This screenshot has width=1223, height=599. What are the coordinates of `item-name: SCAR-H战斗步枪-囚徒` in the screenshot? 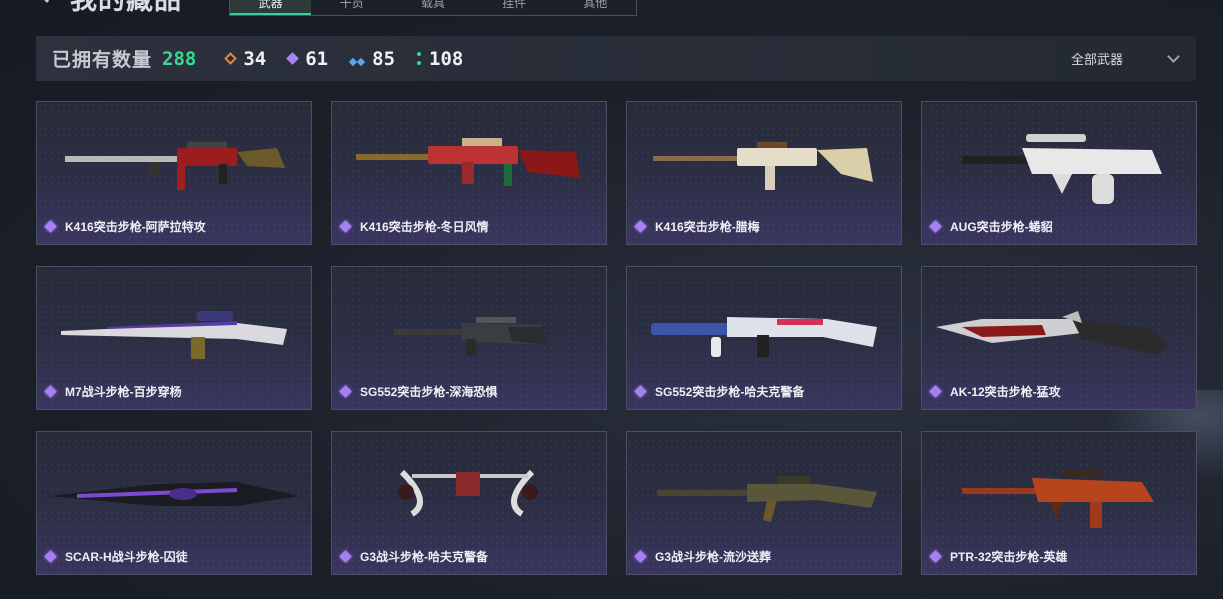 It's located at (126, 557).